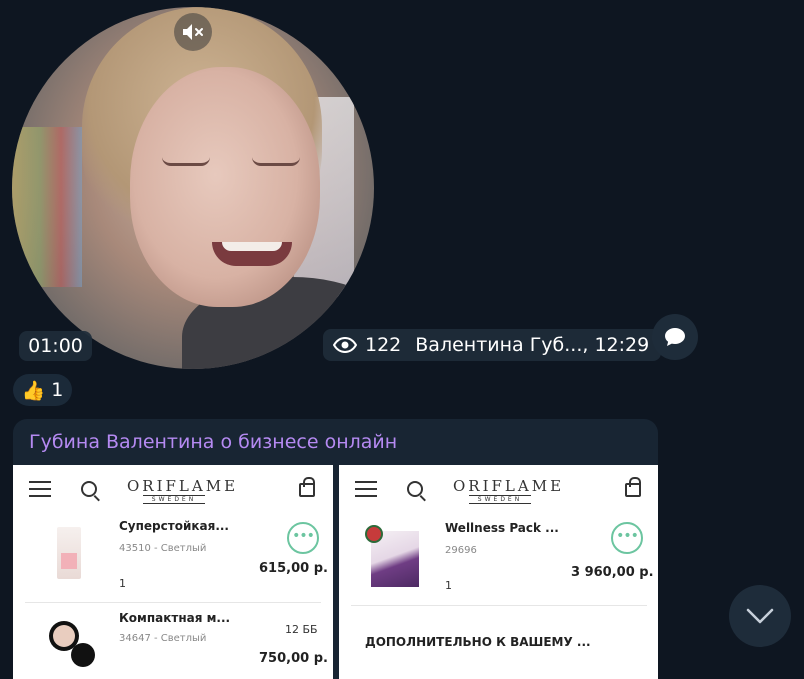 This screenshot has height=679, width=804. I want to click on comment-button, so click(675, 337).